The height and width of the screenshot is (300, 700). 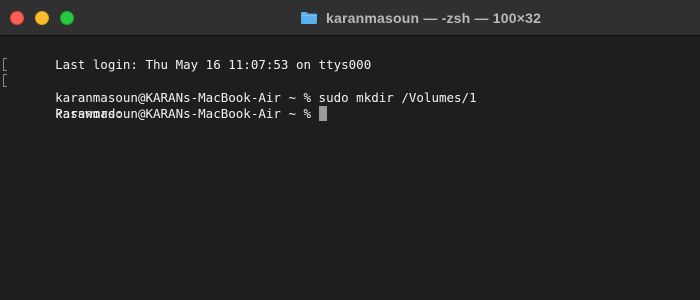 I want to click on close-button, so click(x=17, y=18).